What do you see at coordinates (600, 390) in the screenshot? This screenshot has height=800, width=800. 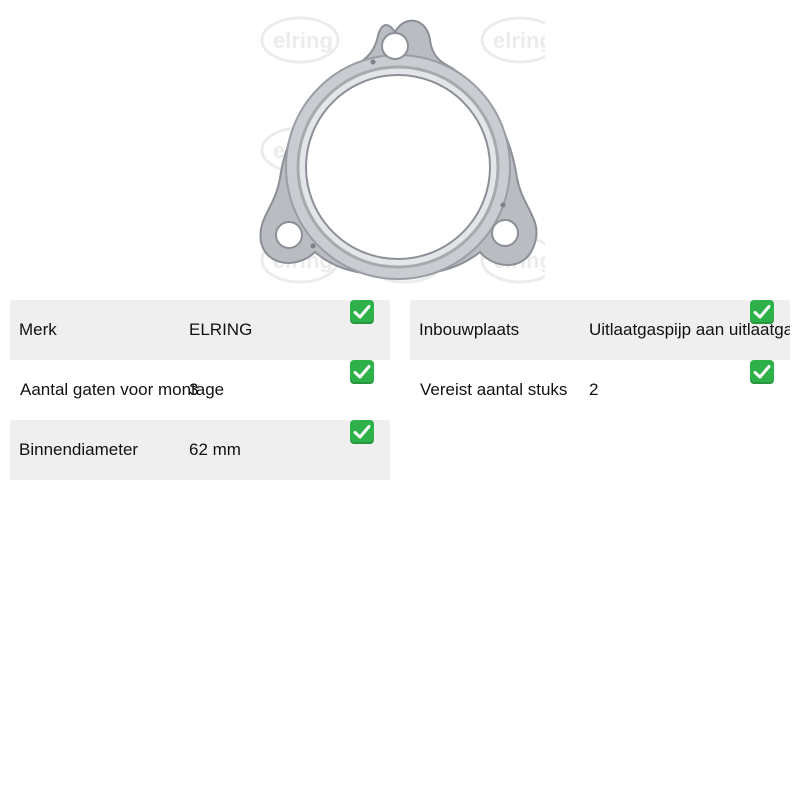 I see `spec-row: Vereist aantal stuks 2` at bounding box center [600, 390].